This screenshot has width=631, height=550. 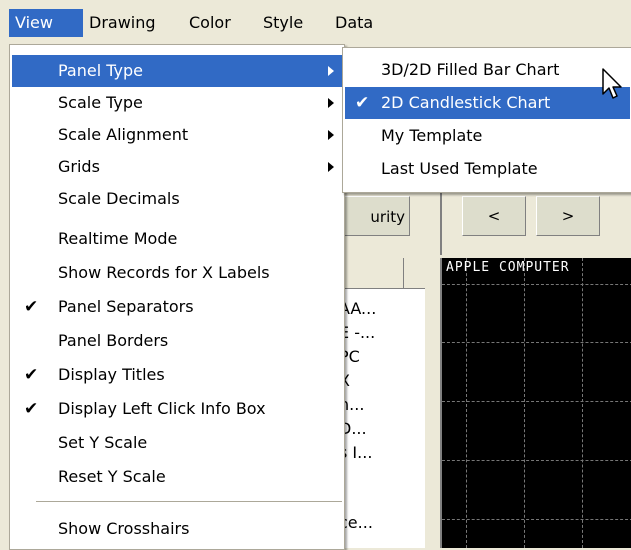 I want to click on menu-item-label: Grids, so click(x=79, y=166).